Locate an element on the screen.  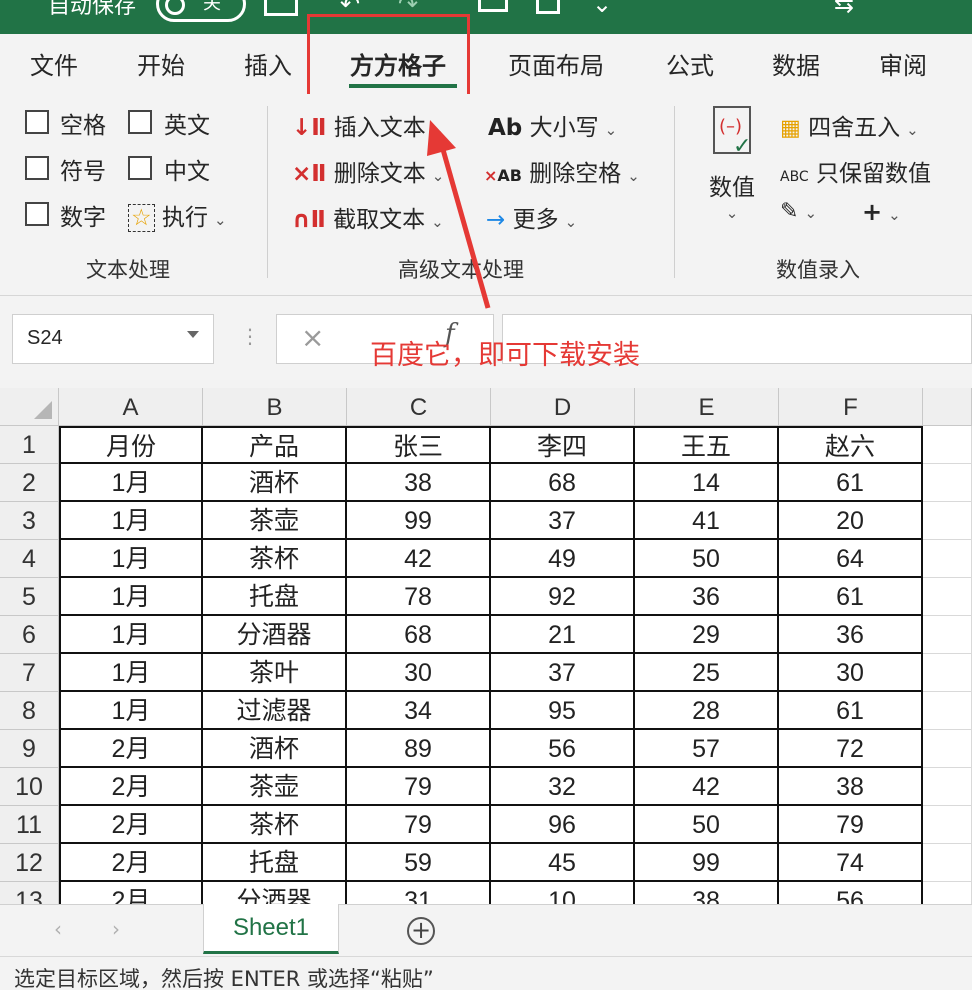
table-cell: 50 is located at coordinates (707, 559).